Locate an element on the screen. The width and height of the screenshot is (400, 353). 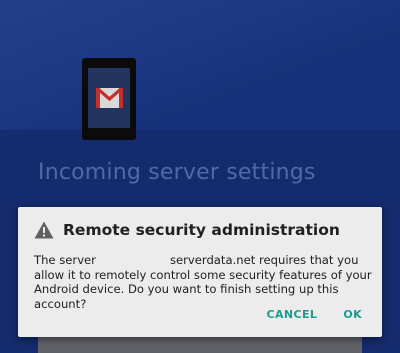
phone-screen is located at coordinates (109, 98).